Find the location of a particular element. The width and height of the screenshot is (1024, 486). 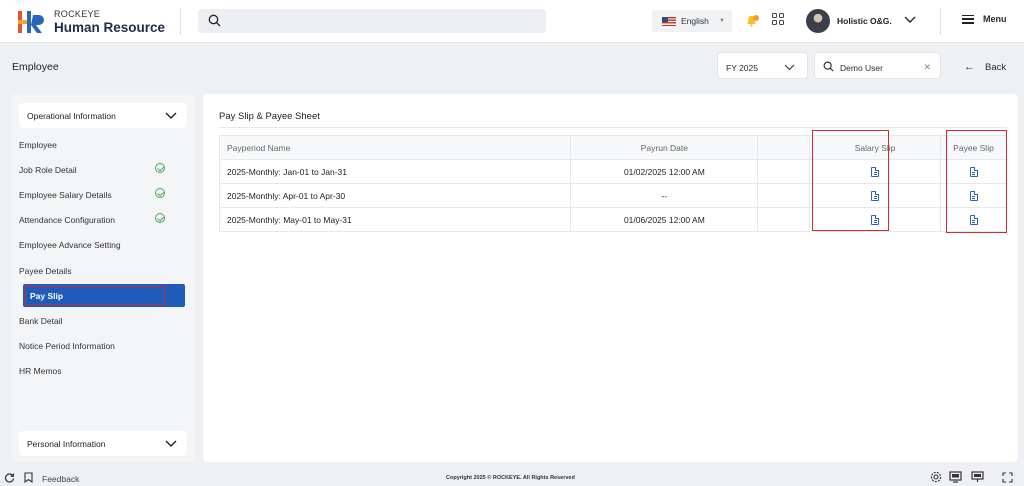

brand-name: Human Resource is located at coordinates (110, 27).